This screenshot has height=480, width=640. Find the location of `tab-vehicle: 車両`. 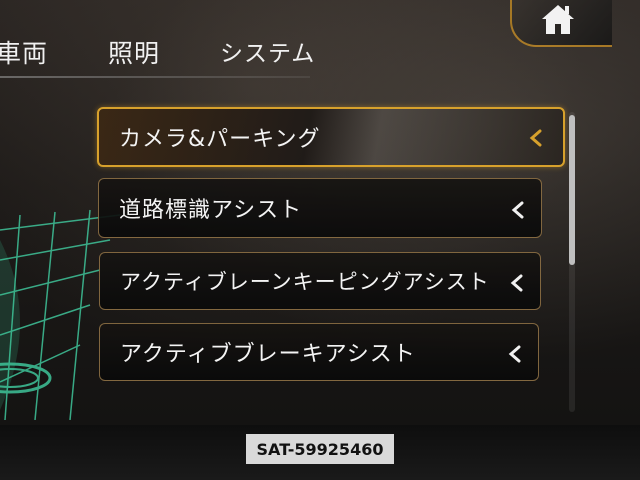

tab-vehicle: 車両 is located at coordinates (24, 52).